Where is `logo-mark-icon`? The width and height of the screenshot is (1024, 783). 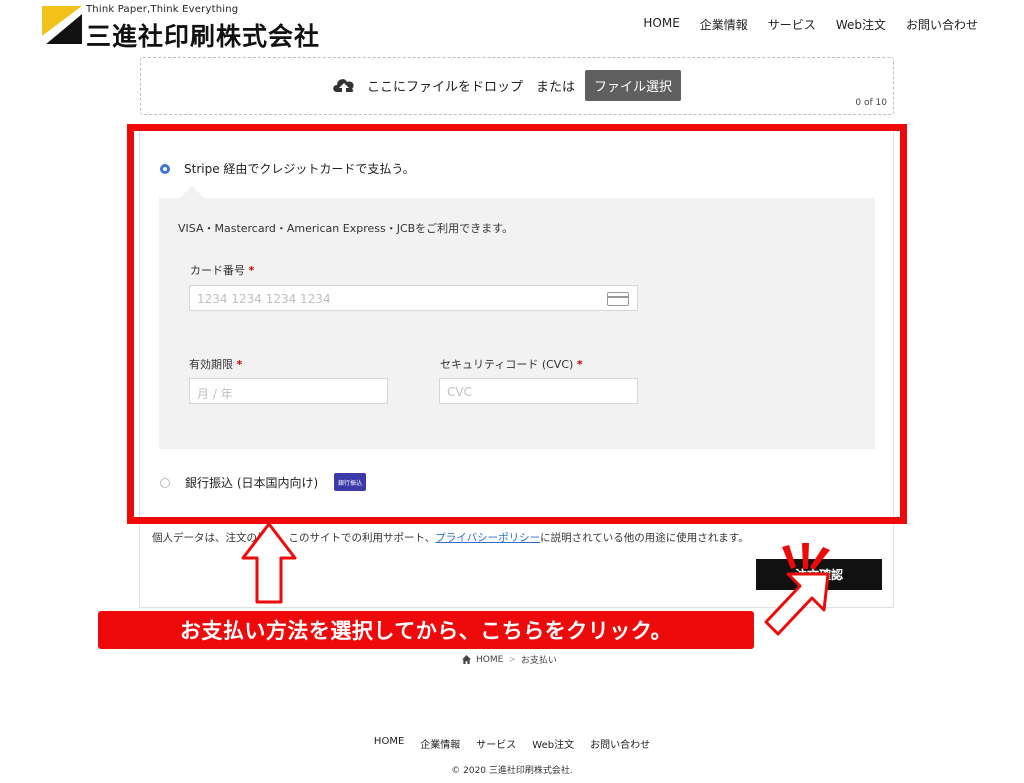 logo-mark-icon is located at coordinates (62, 25).